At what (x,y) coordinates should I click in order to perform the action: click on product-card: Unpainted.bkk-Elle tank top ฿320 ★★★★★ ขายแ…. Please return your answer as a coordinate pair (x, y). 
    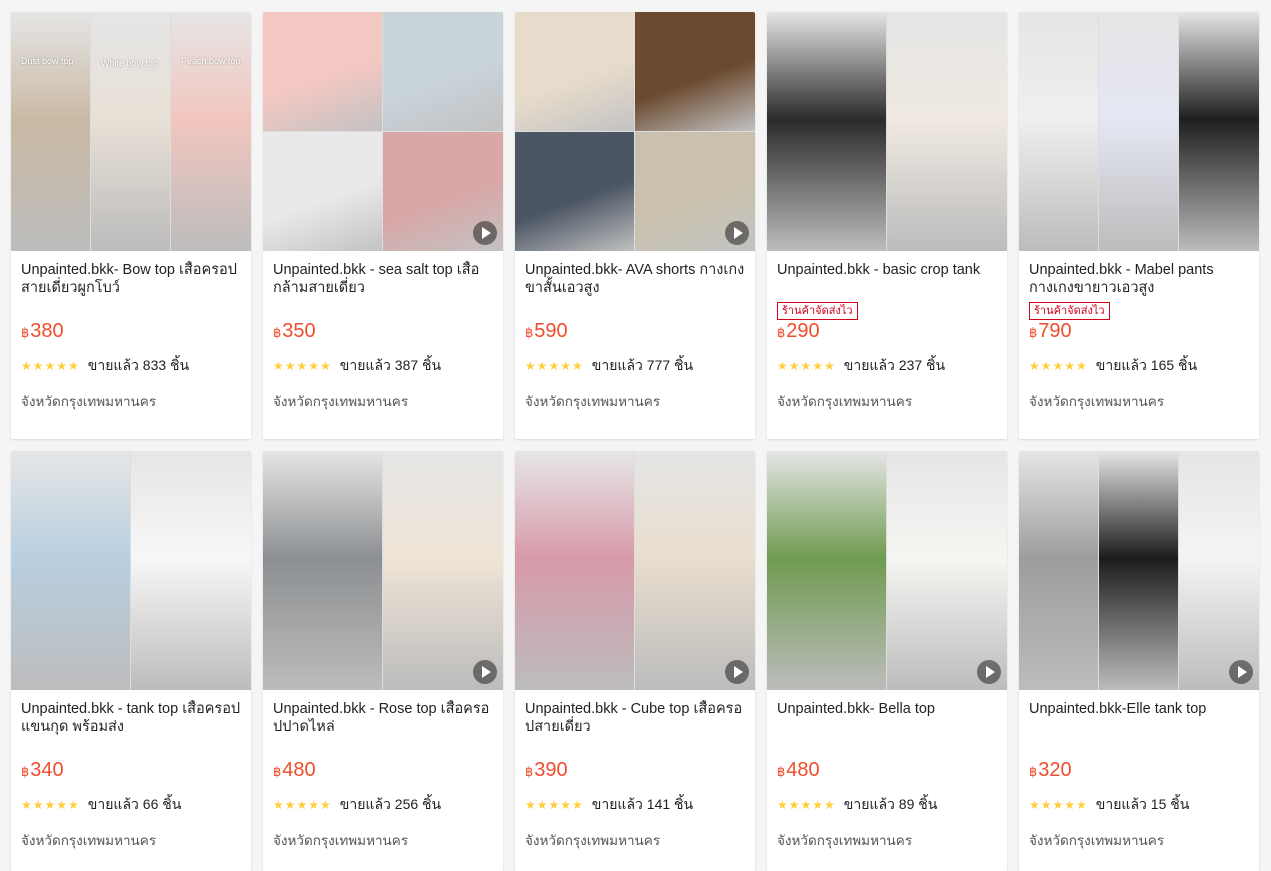
    Looking at the image, I should click on (1139, 661).